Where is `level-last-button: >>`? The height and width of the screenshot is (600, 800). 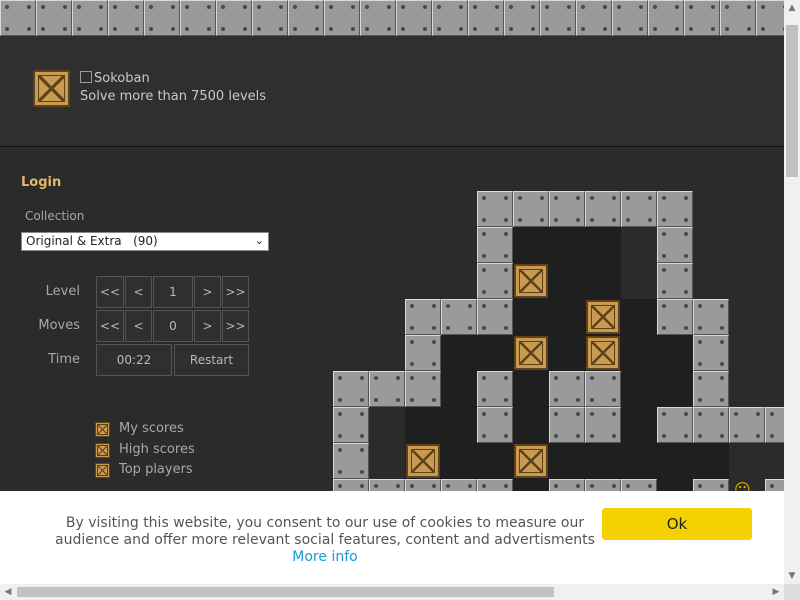
level-last-button: >> is located at coordinates (235, 292).